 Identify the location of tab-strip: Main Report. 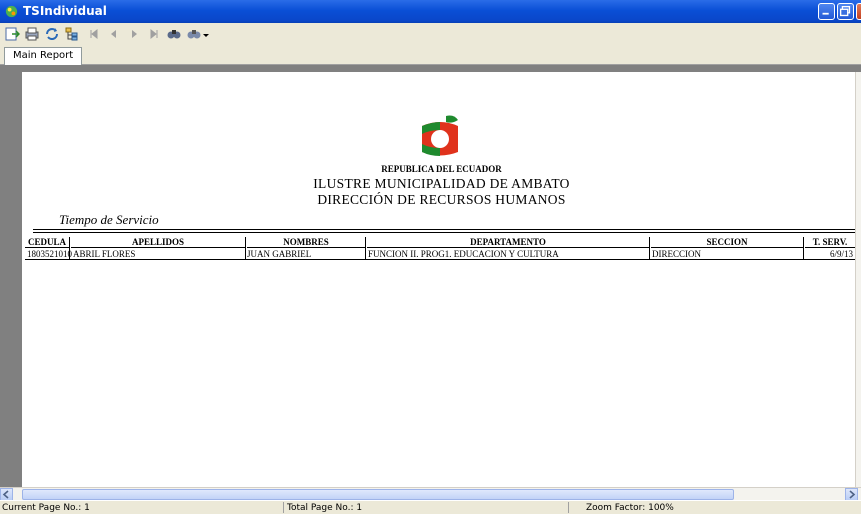
(430, 55).